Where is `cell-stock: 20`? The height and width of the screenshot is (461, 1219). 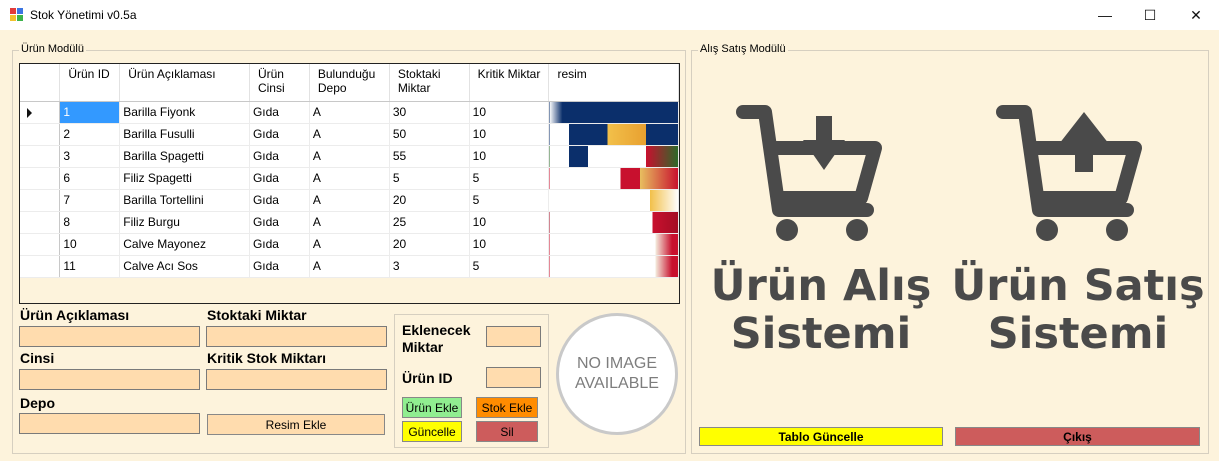
cell-stock: 20 is located at coordinates (429, 244).